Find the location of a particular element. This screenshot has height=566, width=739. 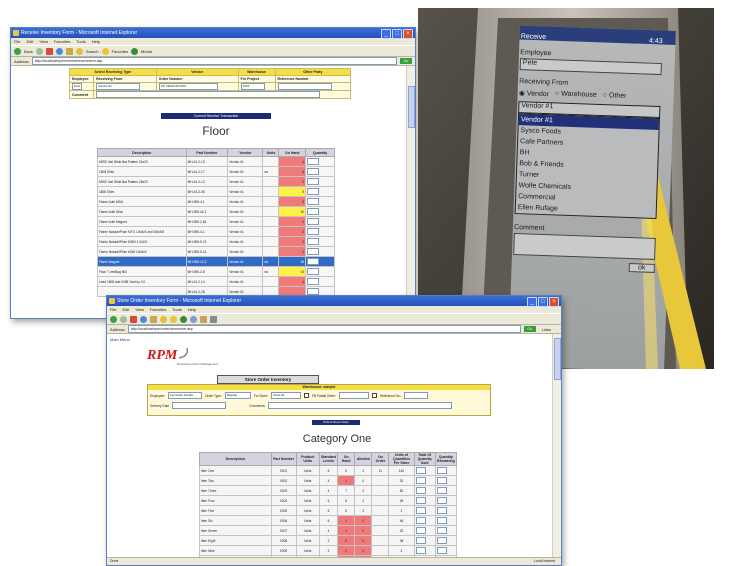

radio-vendor: ◉ Vendor is located at coordinates (534, 93).